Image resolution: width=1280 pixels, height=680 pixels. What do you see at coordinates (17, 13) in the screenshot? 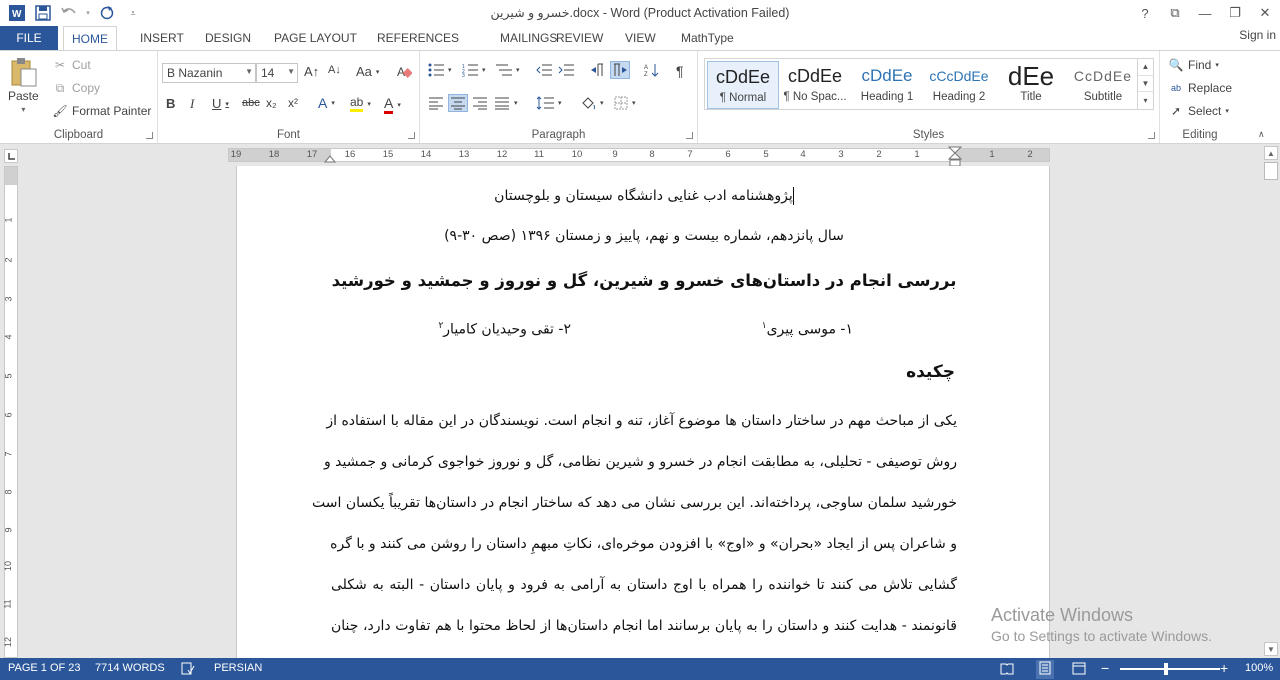
I see `word-app-icon: W` at bounding box center [17, 13].